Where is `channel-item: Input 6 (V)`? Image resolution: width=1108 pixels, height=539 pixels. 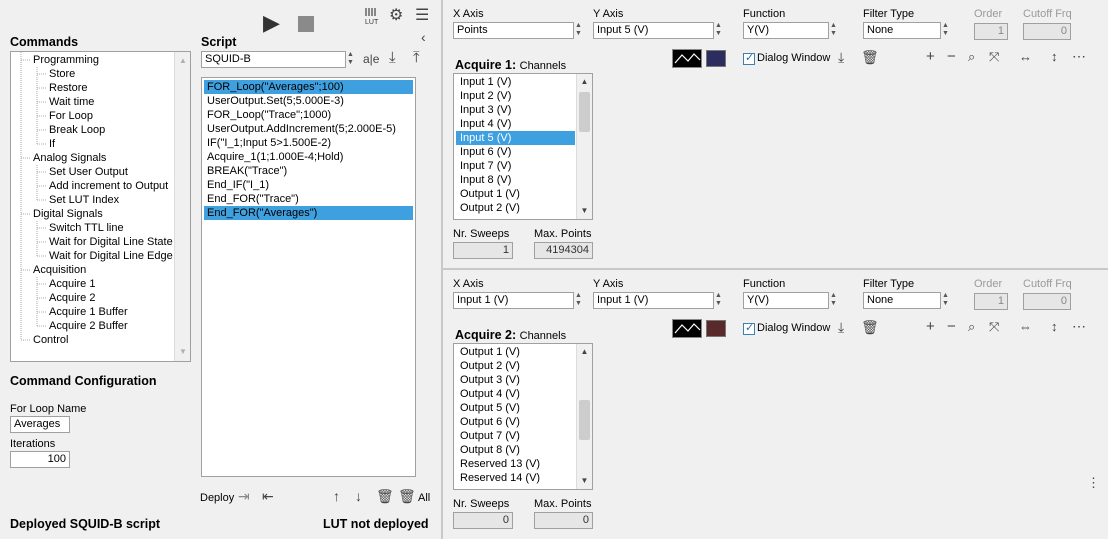
channel-item: Input 6 (V) is located at coordinates (515, 152).